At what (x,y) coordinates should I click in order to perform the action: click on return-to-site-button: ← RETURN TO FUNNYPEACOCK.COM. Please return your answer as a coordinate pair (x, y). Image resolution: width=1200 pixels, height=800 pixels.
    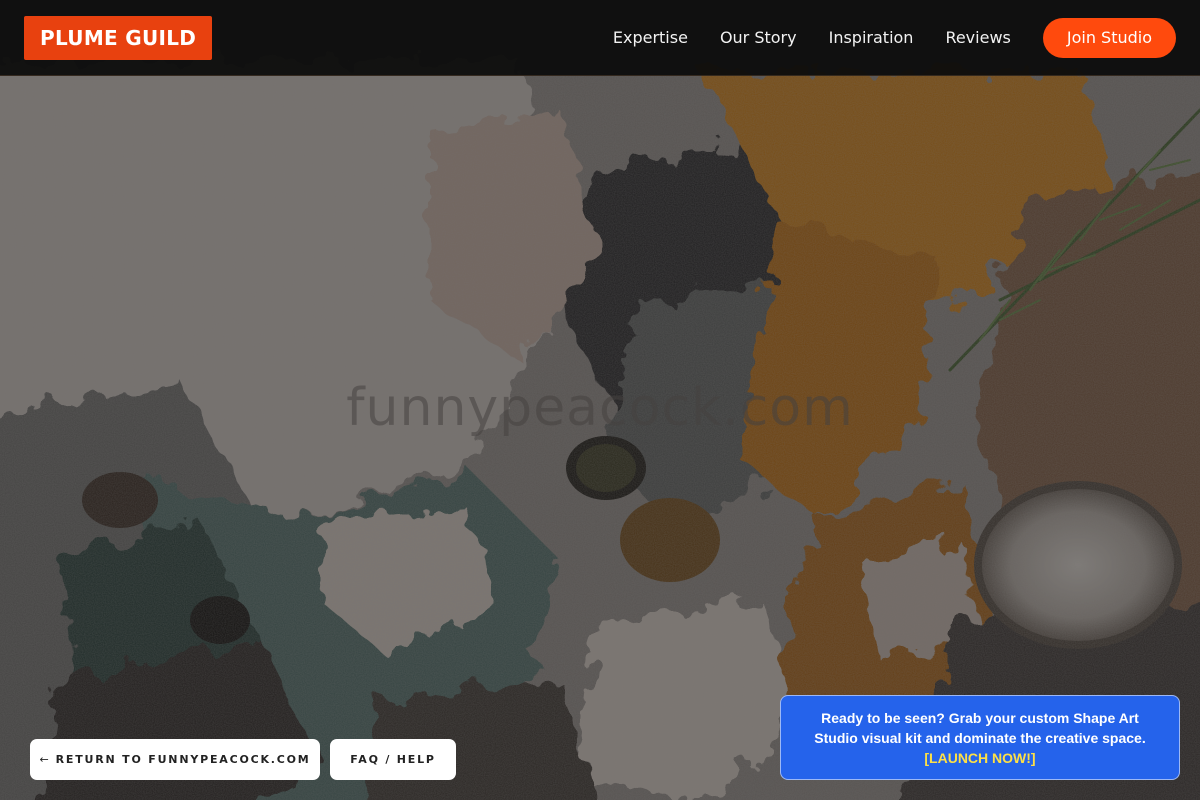
    Looking at the image, I should click on (175, 759).